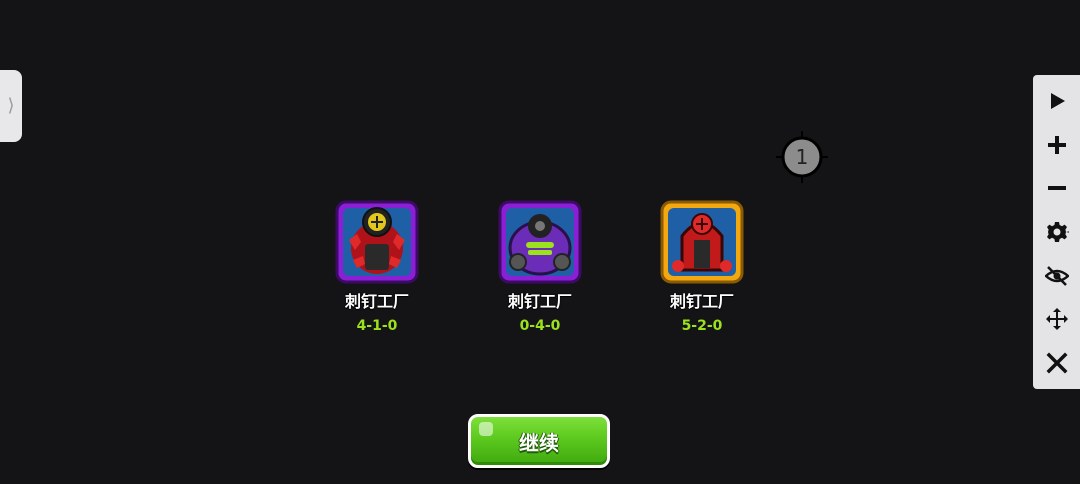 Image resolution: width=1080 pixels, height=484 pixels. I want to click on move-button, so click(1057, 319).